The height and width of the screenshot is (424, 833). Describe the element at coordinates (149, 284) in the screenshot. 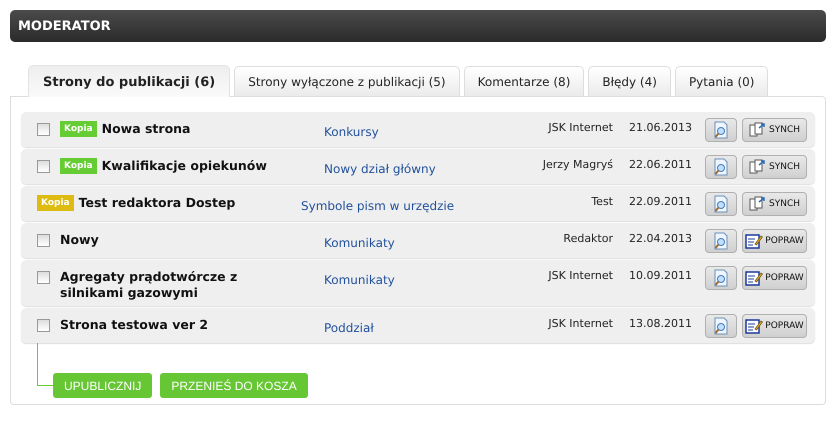

I see `page-title: Agregaty prądotwórcze z silnikami gazowymi` at that location.